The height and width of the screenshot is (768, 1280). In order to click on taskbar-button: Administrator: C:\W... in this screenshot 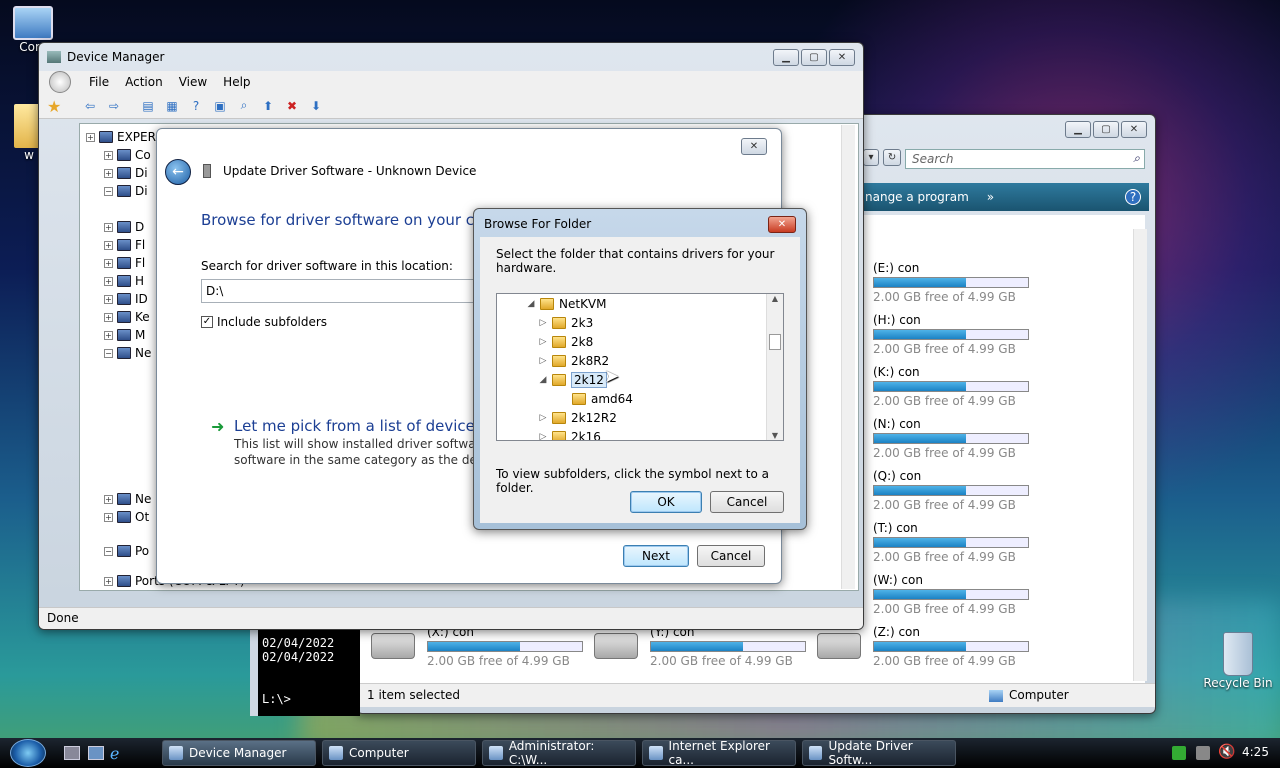, I will do `click(559, 753)`.